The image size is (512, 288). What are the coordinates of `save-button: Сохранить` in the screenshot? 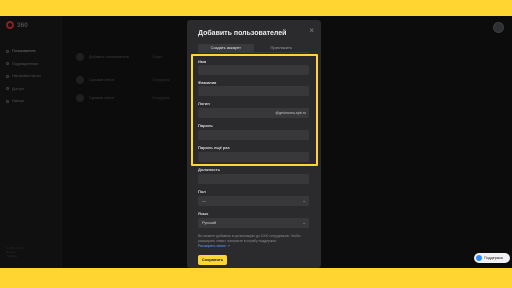 It's located at (212, 260).